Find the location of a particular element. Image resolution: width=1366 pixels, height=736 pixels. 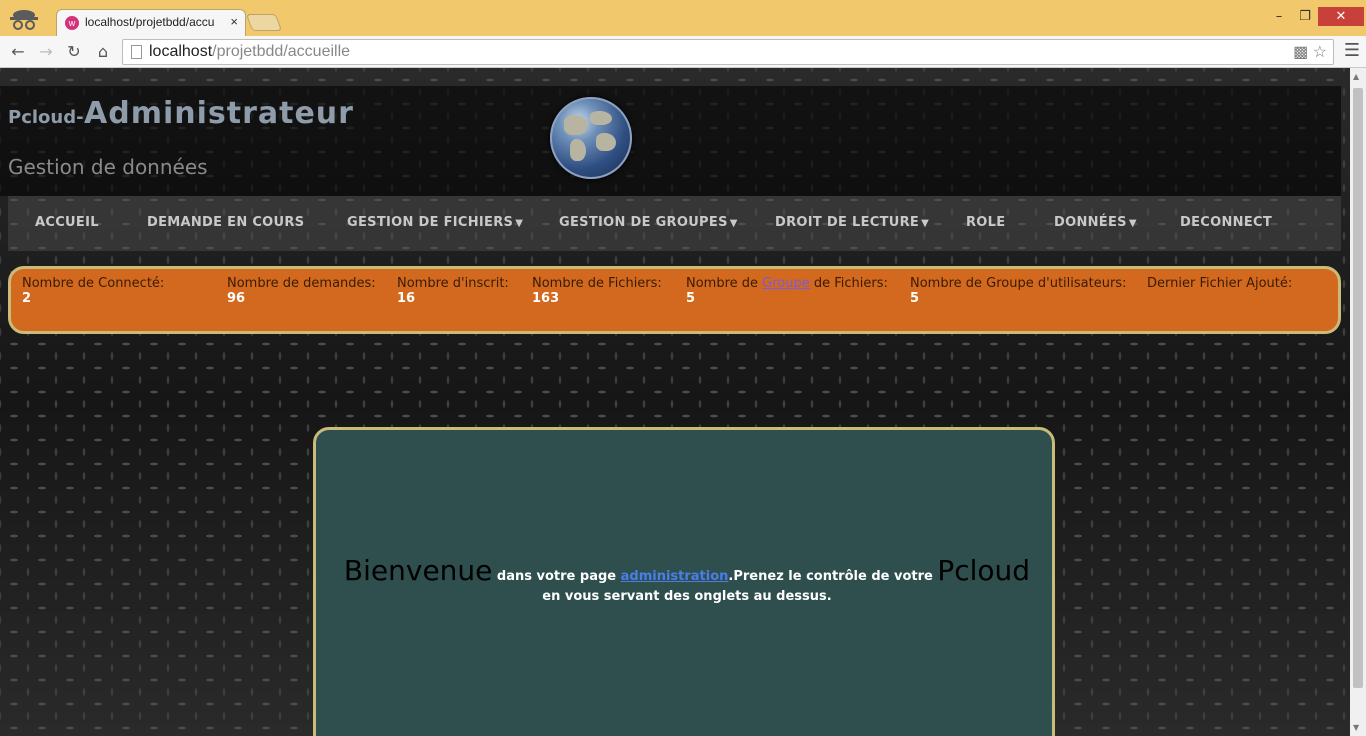

address-path: /projetbdd/accueille is located at coordinates (281, 51).